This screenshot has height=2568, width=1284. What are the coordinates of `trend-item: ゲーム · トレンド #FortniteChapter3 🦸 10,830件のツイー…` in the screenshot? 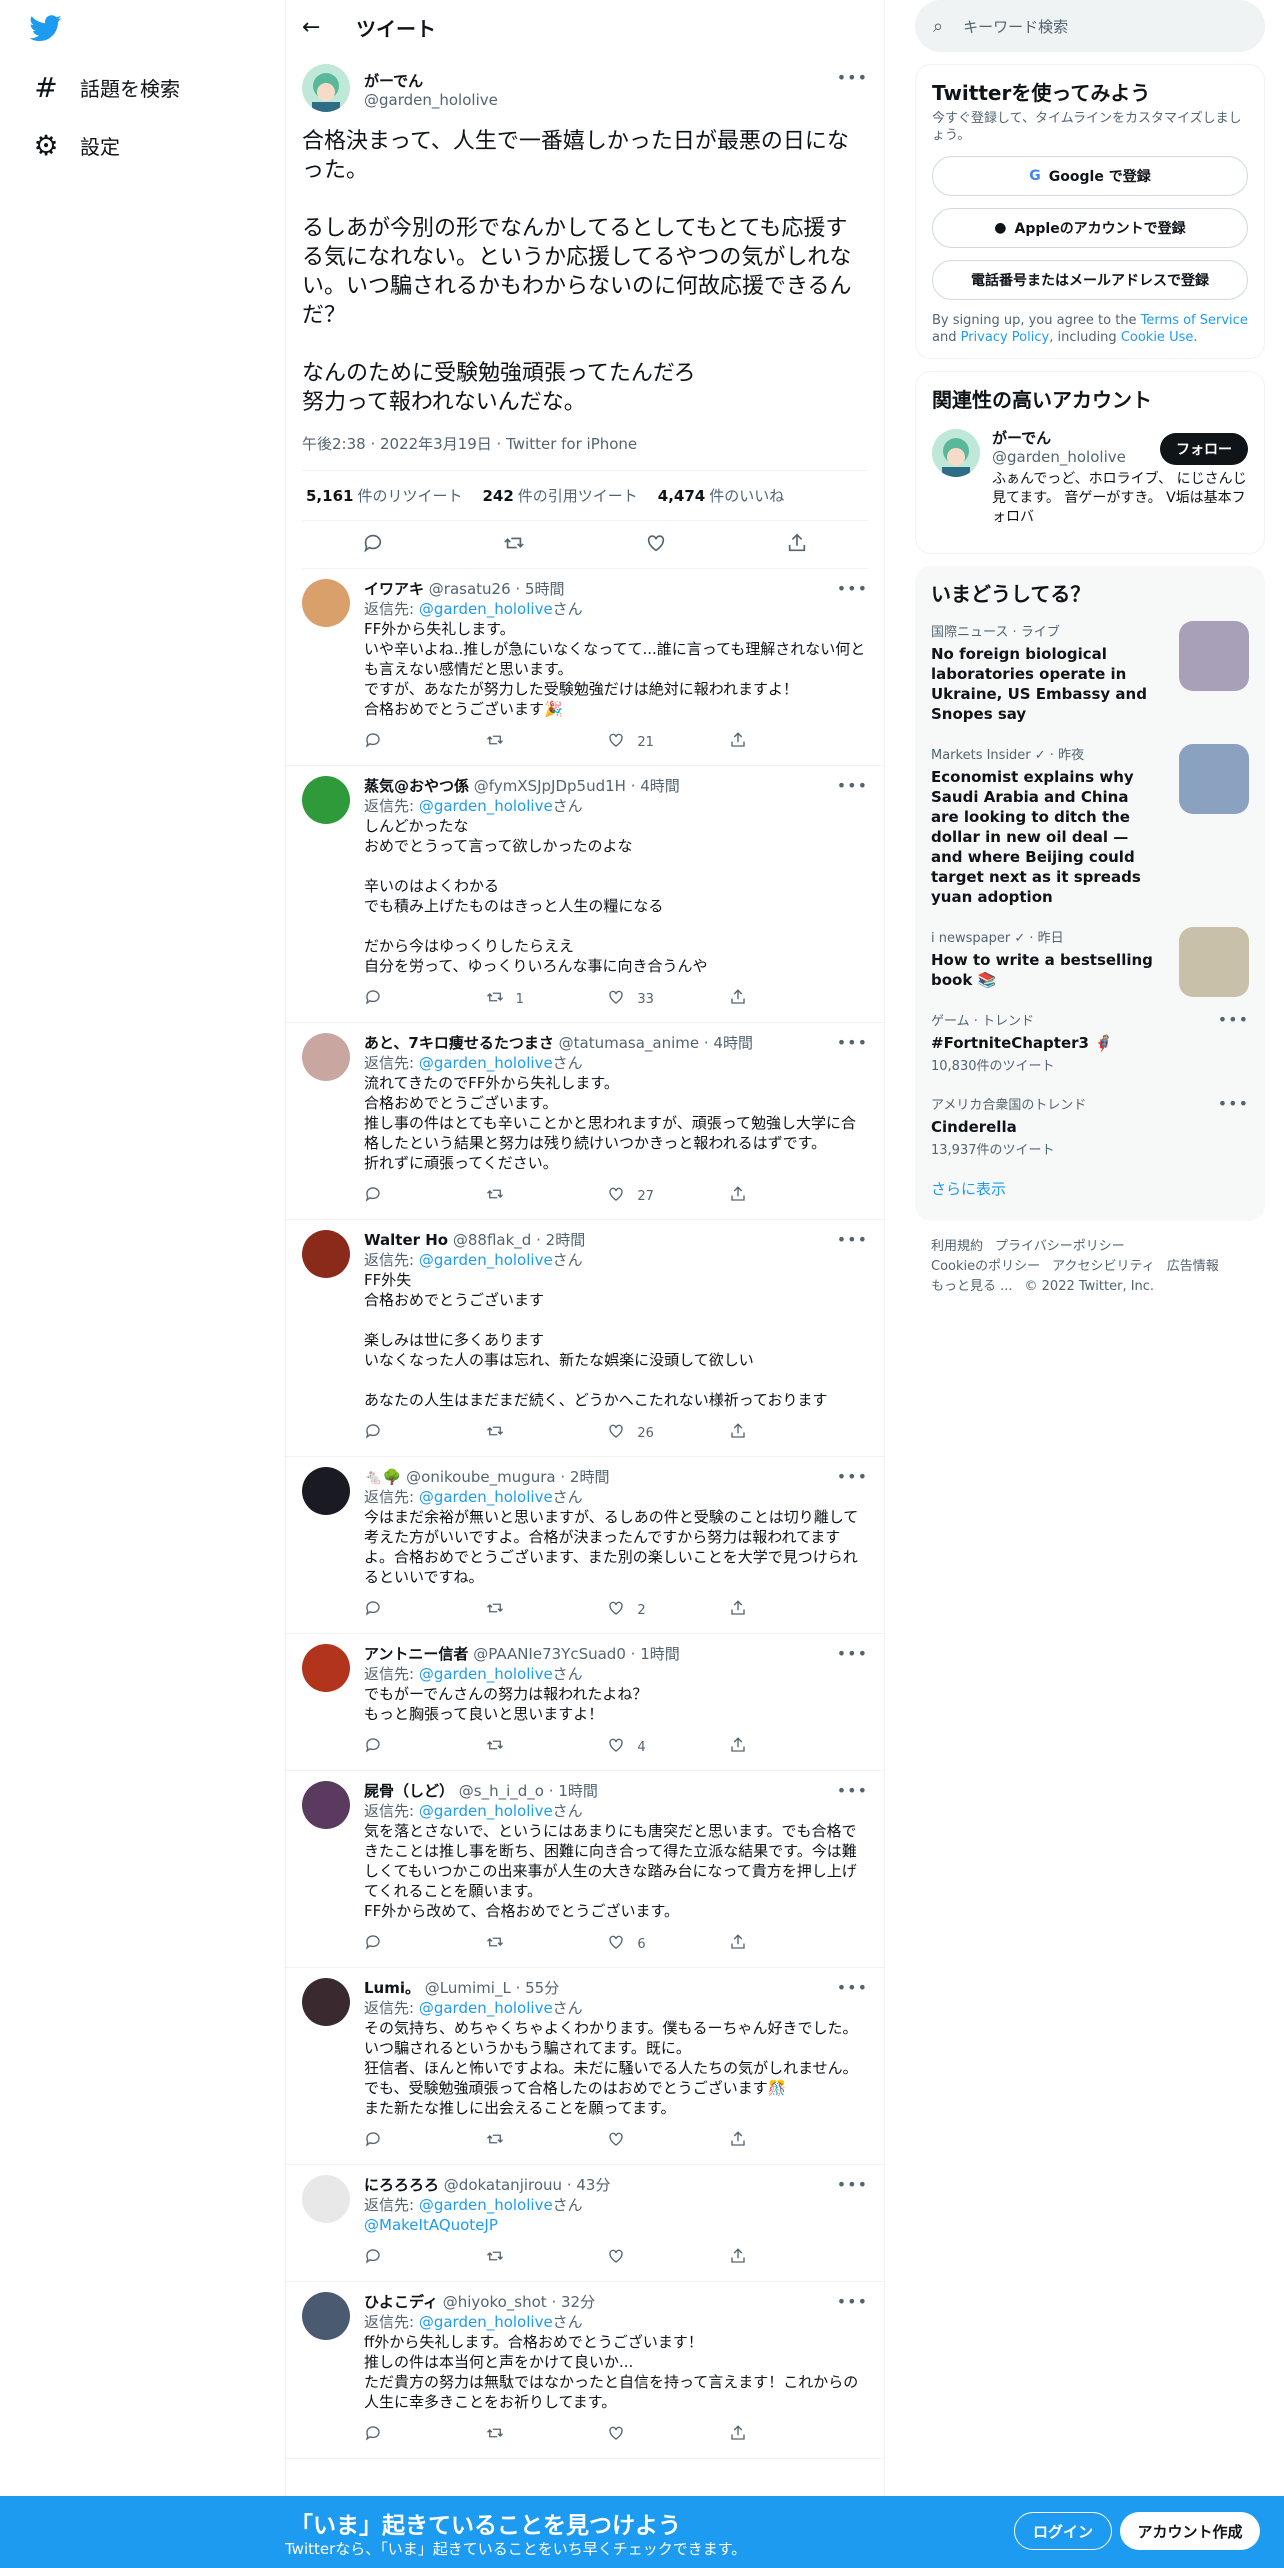 It's located at (1090, 1042).